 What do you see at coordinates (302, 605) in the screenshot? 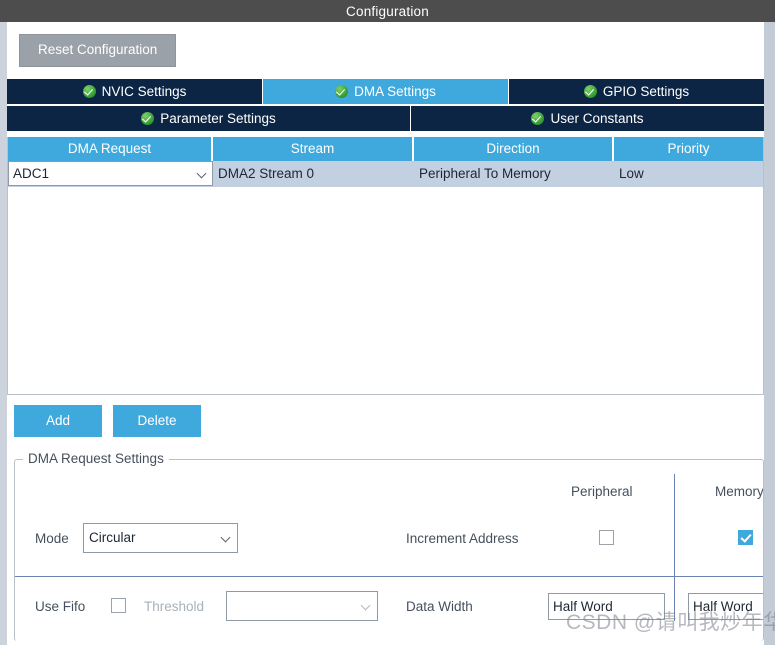
I see `threshold-select` at bounding box center [302, 605].